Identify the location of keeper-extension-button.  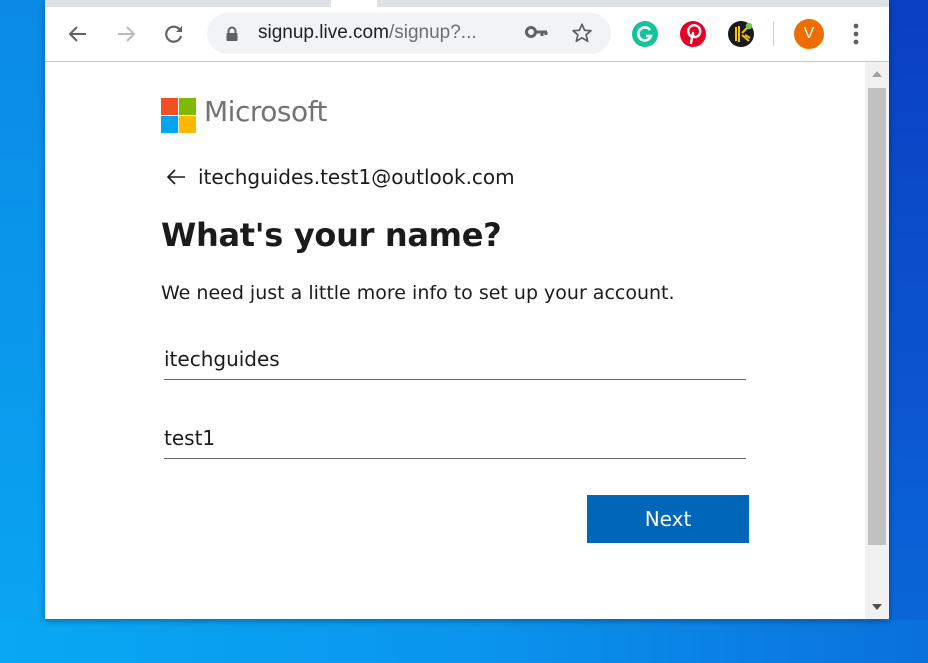
(741, 34).